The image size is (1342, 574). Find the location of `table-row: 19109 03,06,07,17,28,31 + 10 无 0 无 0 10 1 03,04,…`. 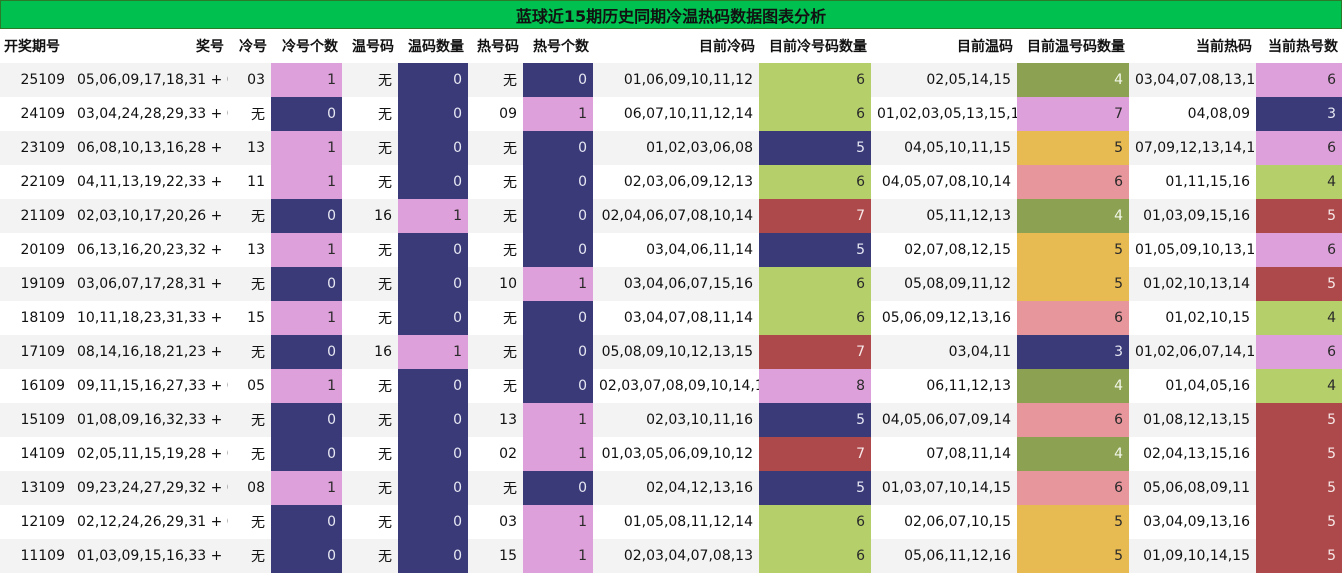

table-row: 19109 03,06,07,17,28,31 + 10 无 0 无 0 10 1 03,04,… is located at coordinates (671, 284).